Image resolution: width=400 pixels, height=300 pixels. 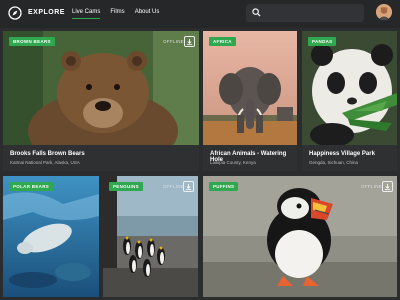 I want to click on nav-films: Films, so click(x=117, y=12).